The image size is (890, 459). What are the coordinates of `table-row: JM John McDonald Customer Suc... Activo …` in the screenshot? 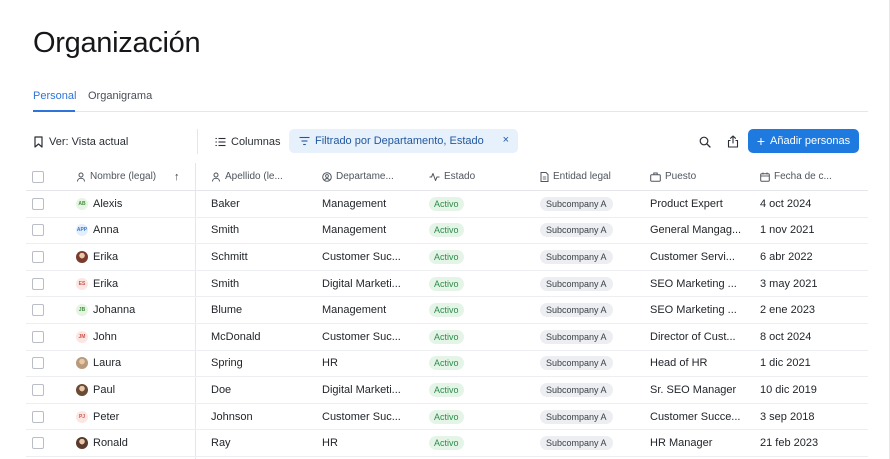 It's located at (447, 337).